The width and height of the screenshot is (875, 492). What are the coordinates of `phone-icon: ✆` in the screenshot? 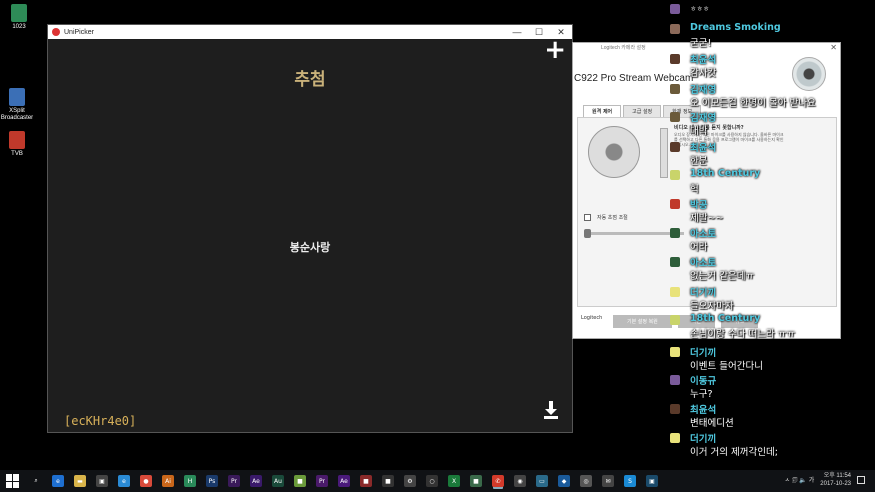 It's located at (498, 481).